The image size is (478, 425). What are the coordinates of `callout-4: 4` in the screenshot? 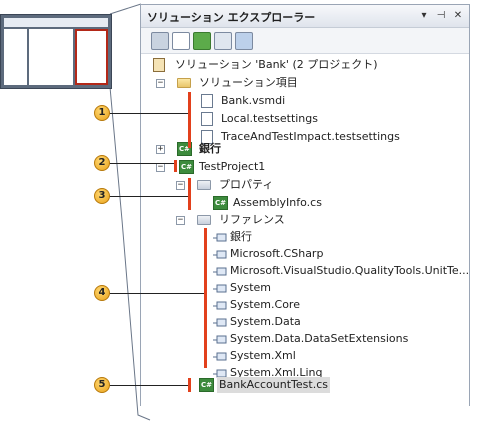 It's located at (102, 293).